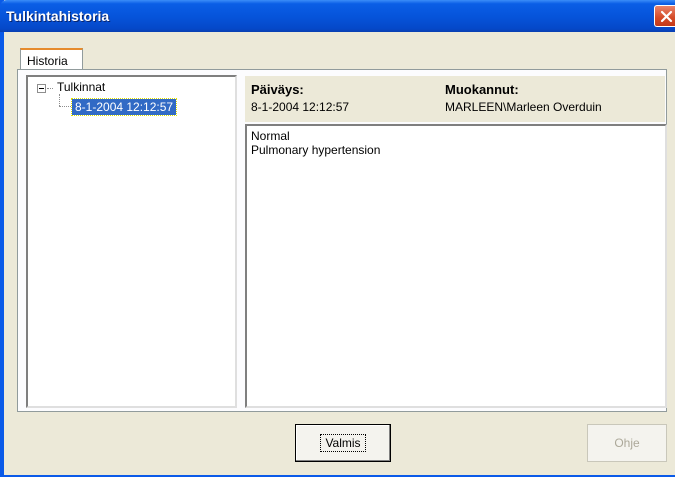 This screenshot has width=675, height=477. Describe the element at coordinates (81, 87) in the screenshot. I see `tree-root-item: Tulkinnat` at that location.